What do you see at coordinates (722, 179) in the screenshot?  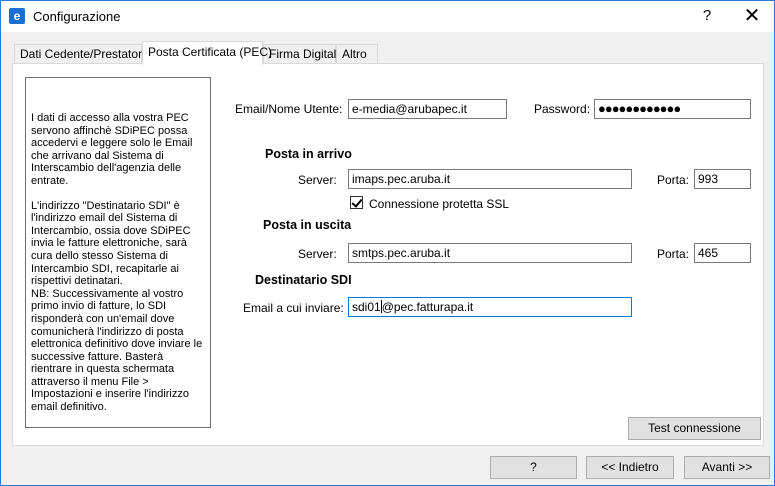 I see `incoming-port-field: 993` at bounding box center [722, 179].